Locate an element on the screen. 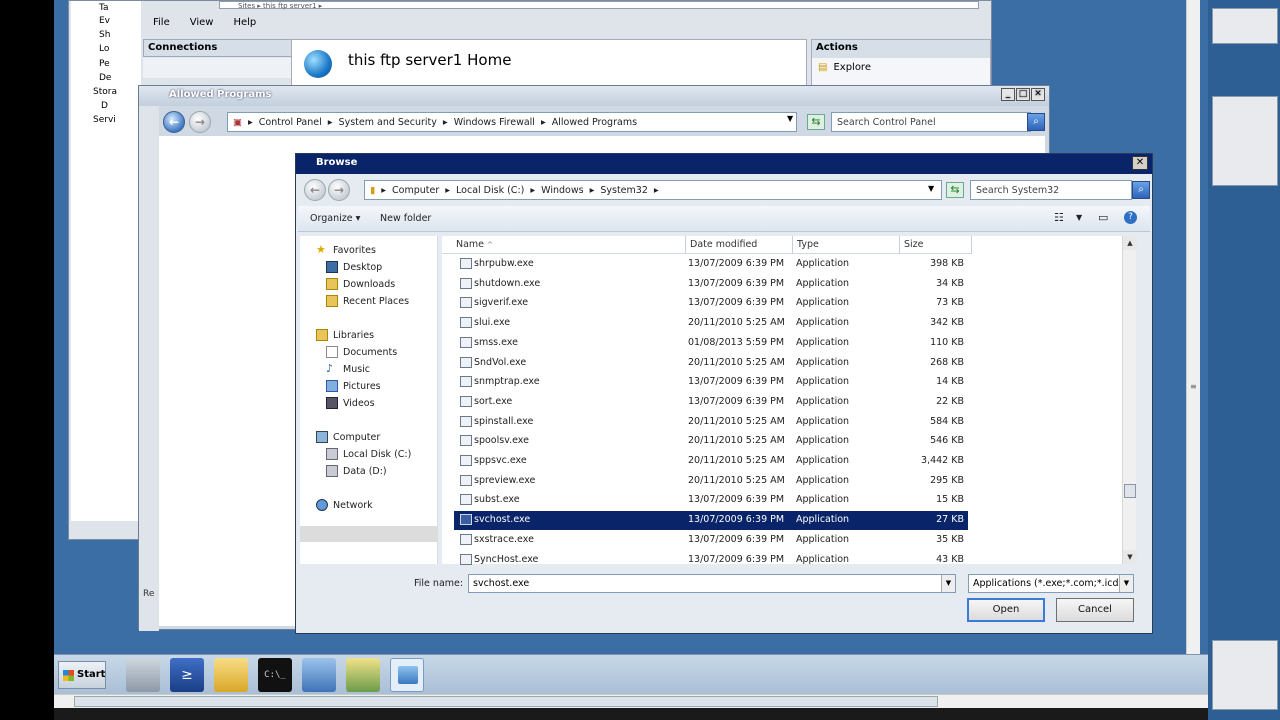 This screenshot has height=720, width=1280. open-button: Open is located at coordinates (1006, 610).